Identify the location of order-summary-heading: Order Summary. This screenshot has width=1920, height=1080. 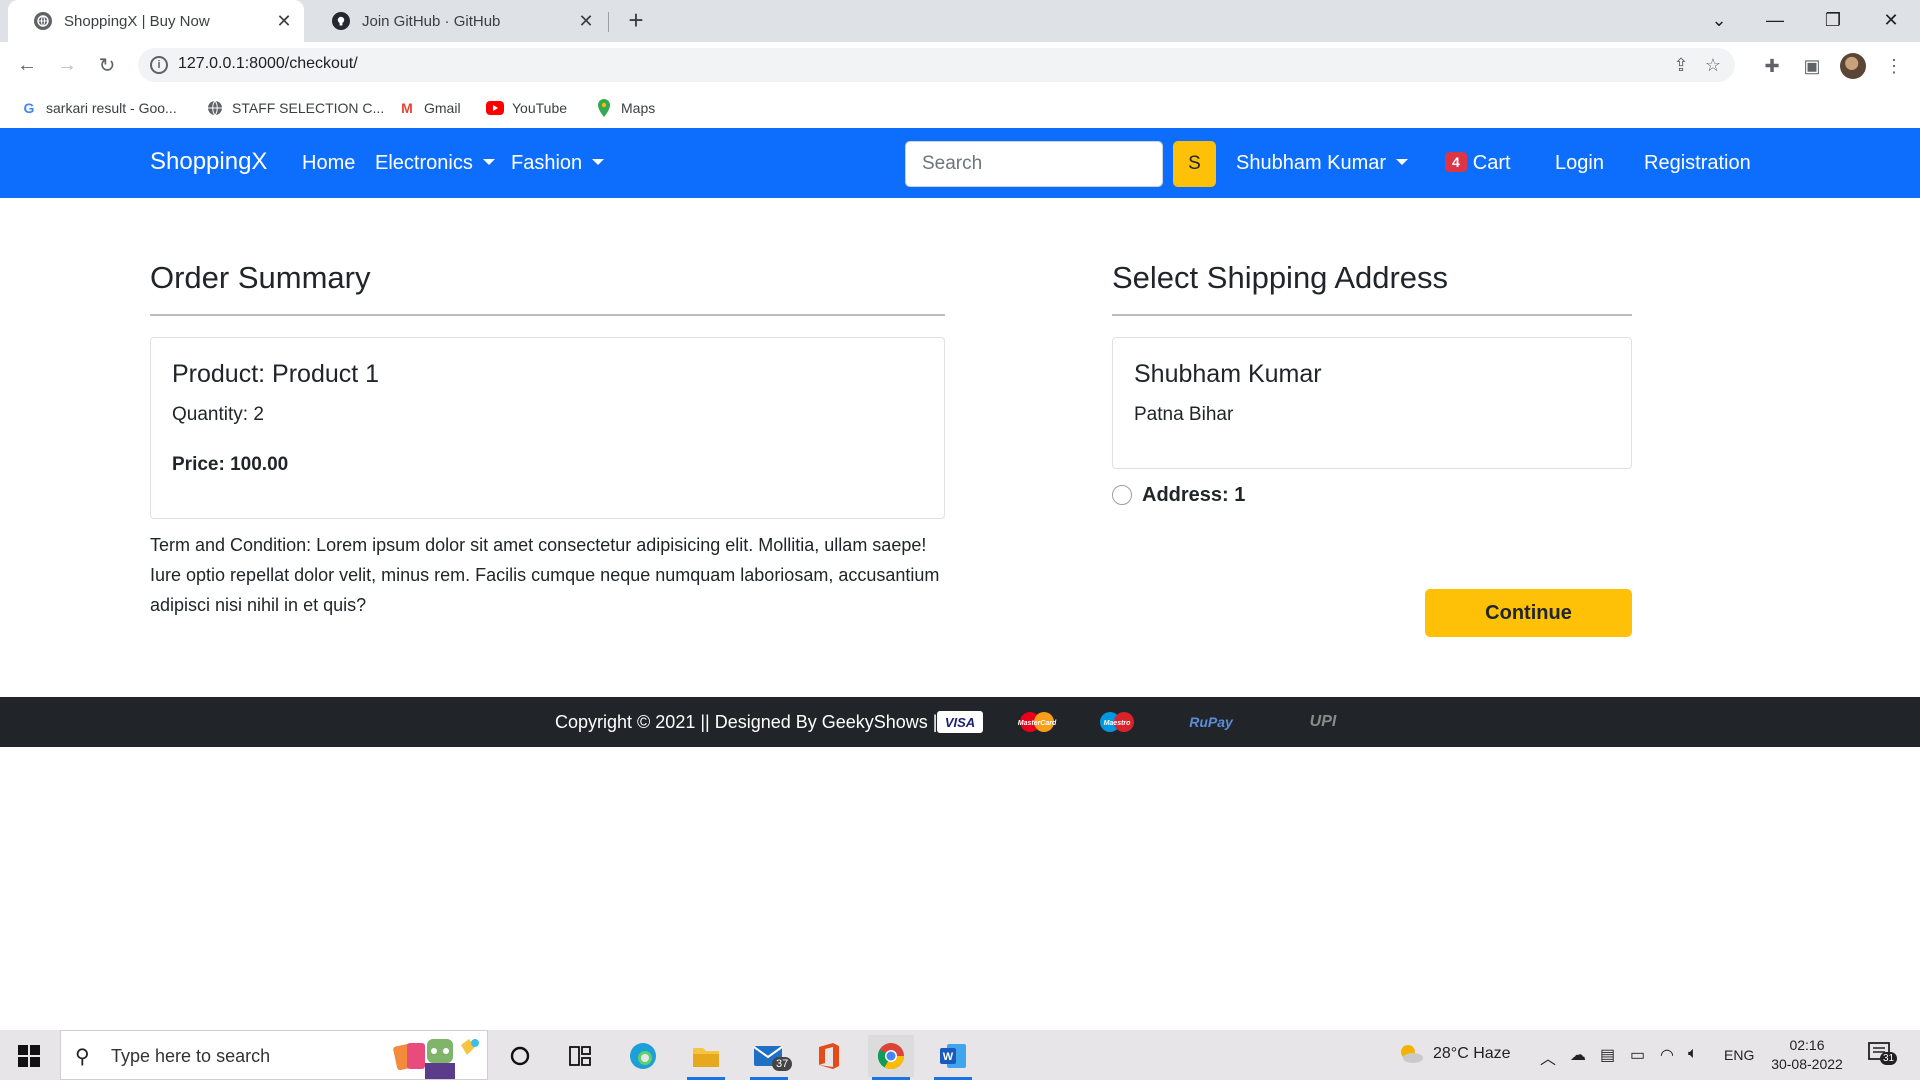
(260, 277).